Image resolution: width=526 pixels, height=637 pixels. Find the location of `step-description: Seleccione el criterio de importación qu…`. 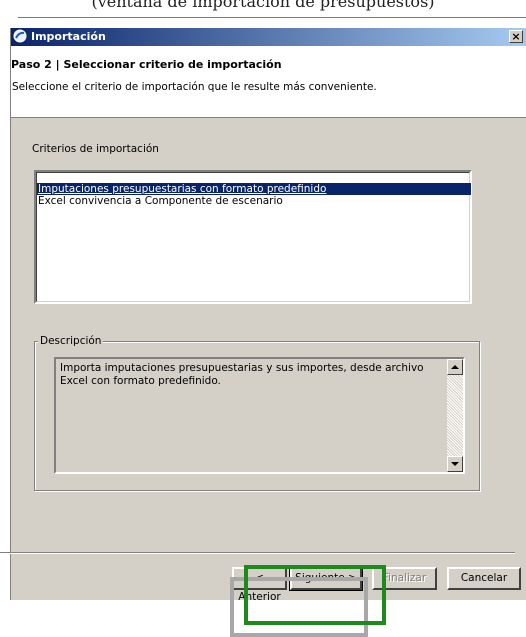

step-description: Seleccione el criterio de importación qu… is located at coordinates (194, 87).